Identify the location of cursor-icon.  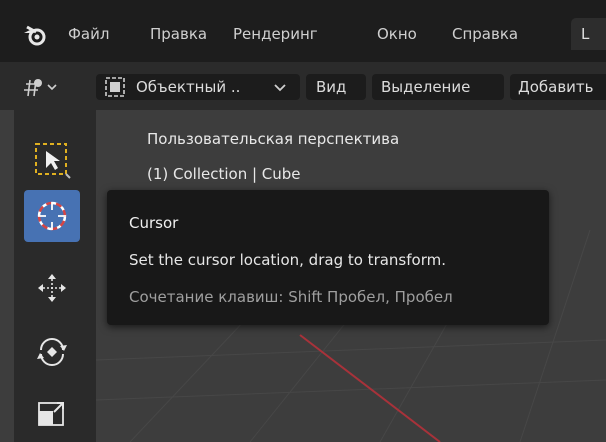
(52, 216).